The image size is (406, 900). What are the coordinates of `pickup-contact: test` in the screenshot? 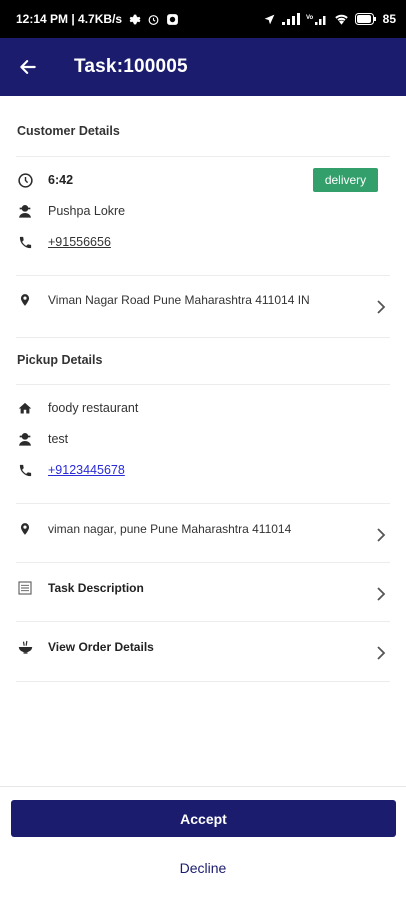 It's located at (58, 439).